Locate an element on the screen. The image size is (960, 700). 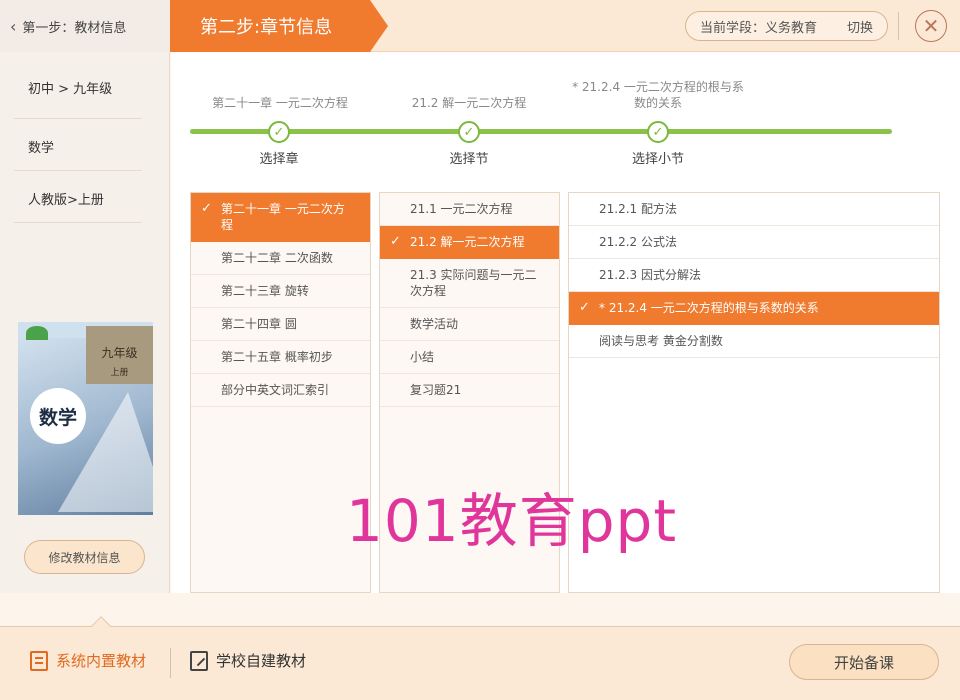
section-item: 小结 is located at coordinates (469, 357).